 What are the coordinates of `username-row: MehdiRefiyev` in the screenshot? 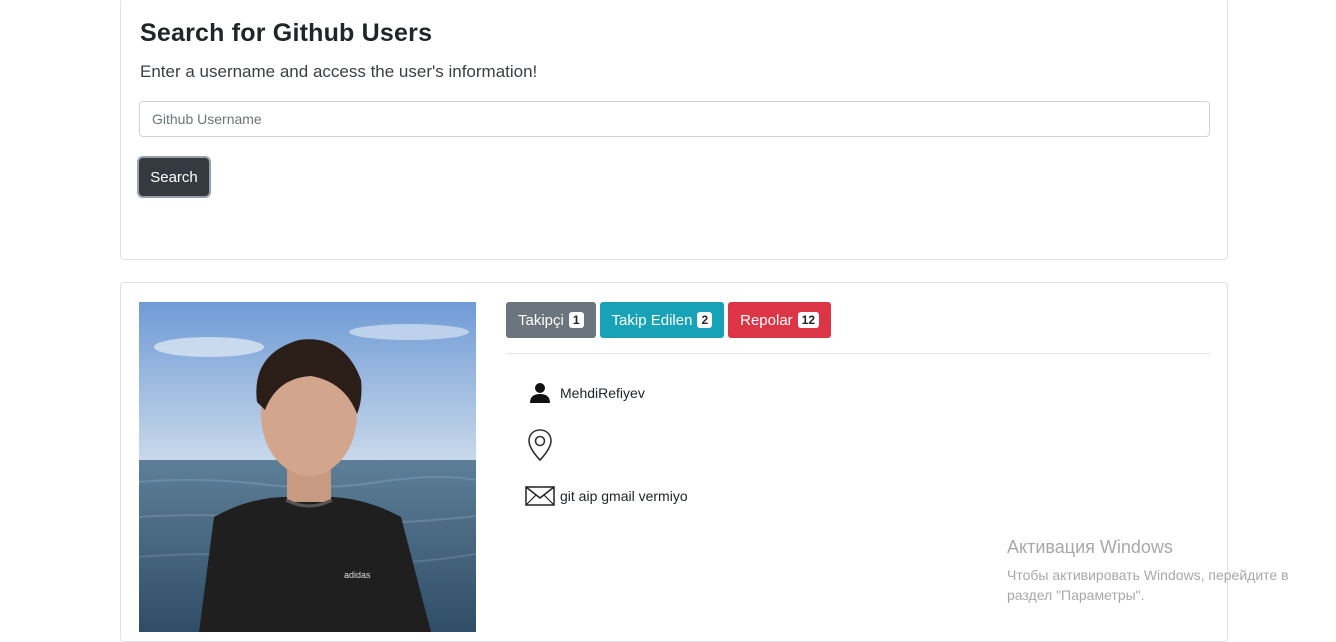 It's located at (584, 393).